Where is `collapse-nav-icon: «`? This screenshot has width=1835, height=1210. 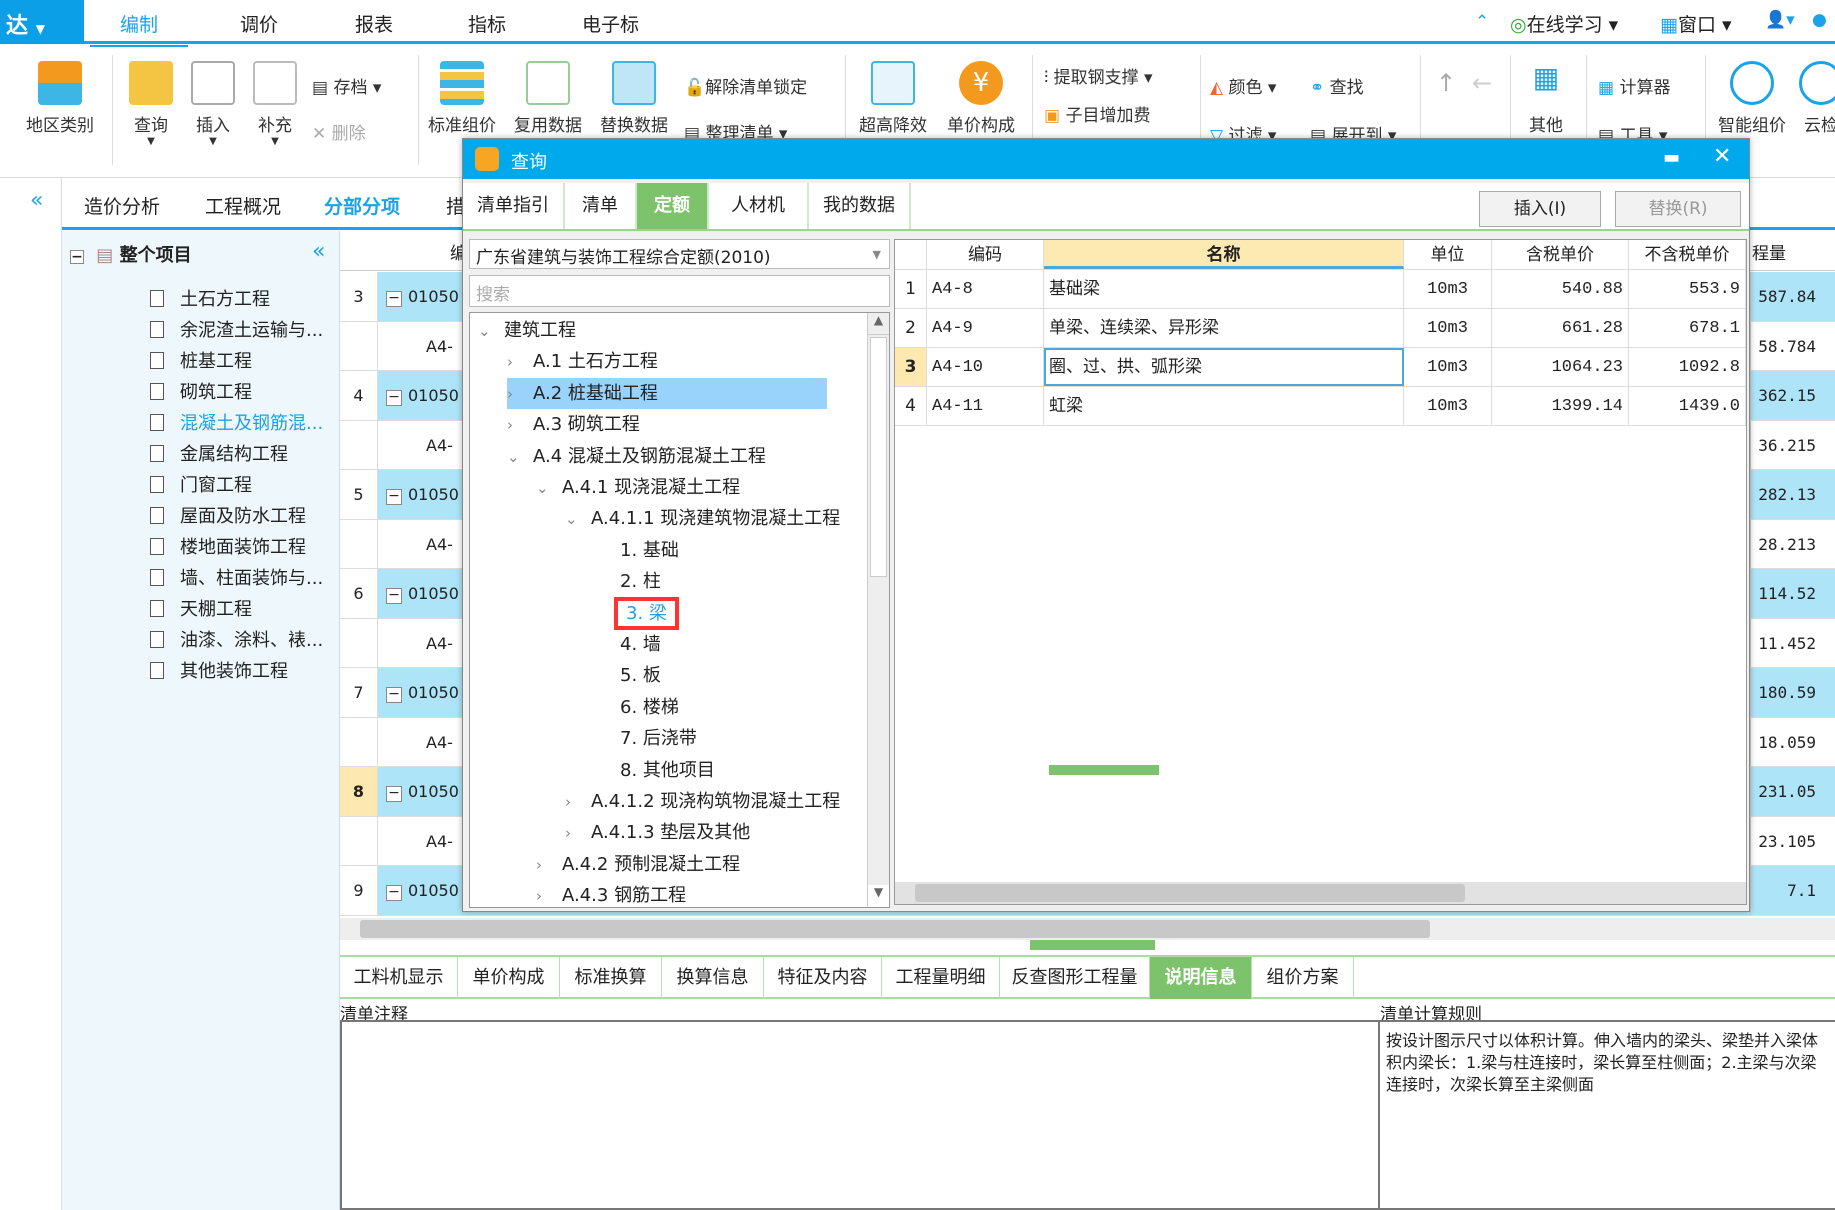
collapse-nav-icon: « is located at coordinates (36, 200).